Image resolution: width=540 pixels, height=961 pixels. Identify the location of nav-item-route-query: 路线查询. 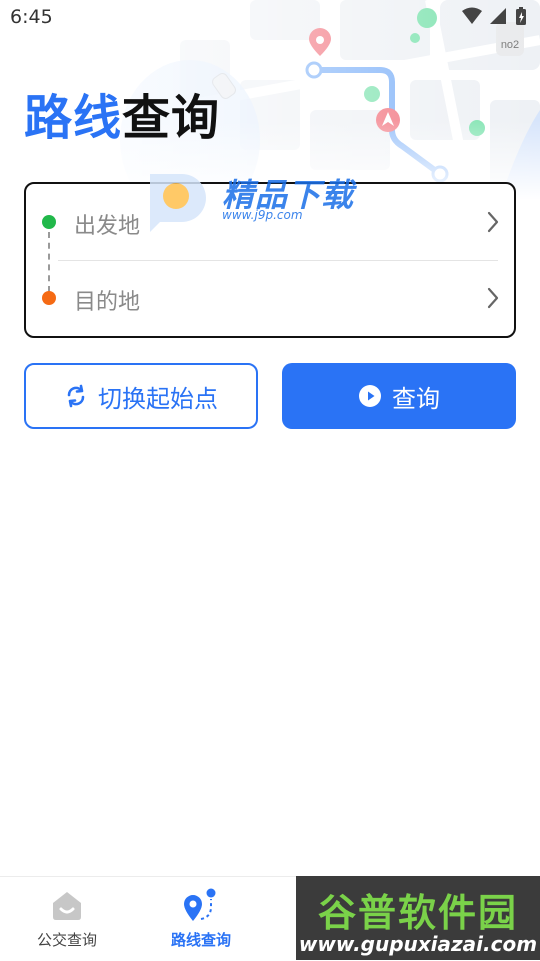
(201, 919).